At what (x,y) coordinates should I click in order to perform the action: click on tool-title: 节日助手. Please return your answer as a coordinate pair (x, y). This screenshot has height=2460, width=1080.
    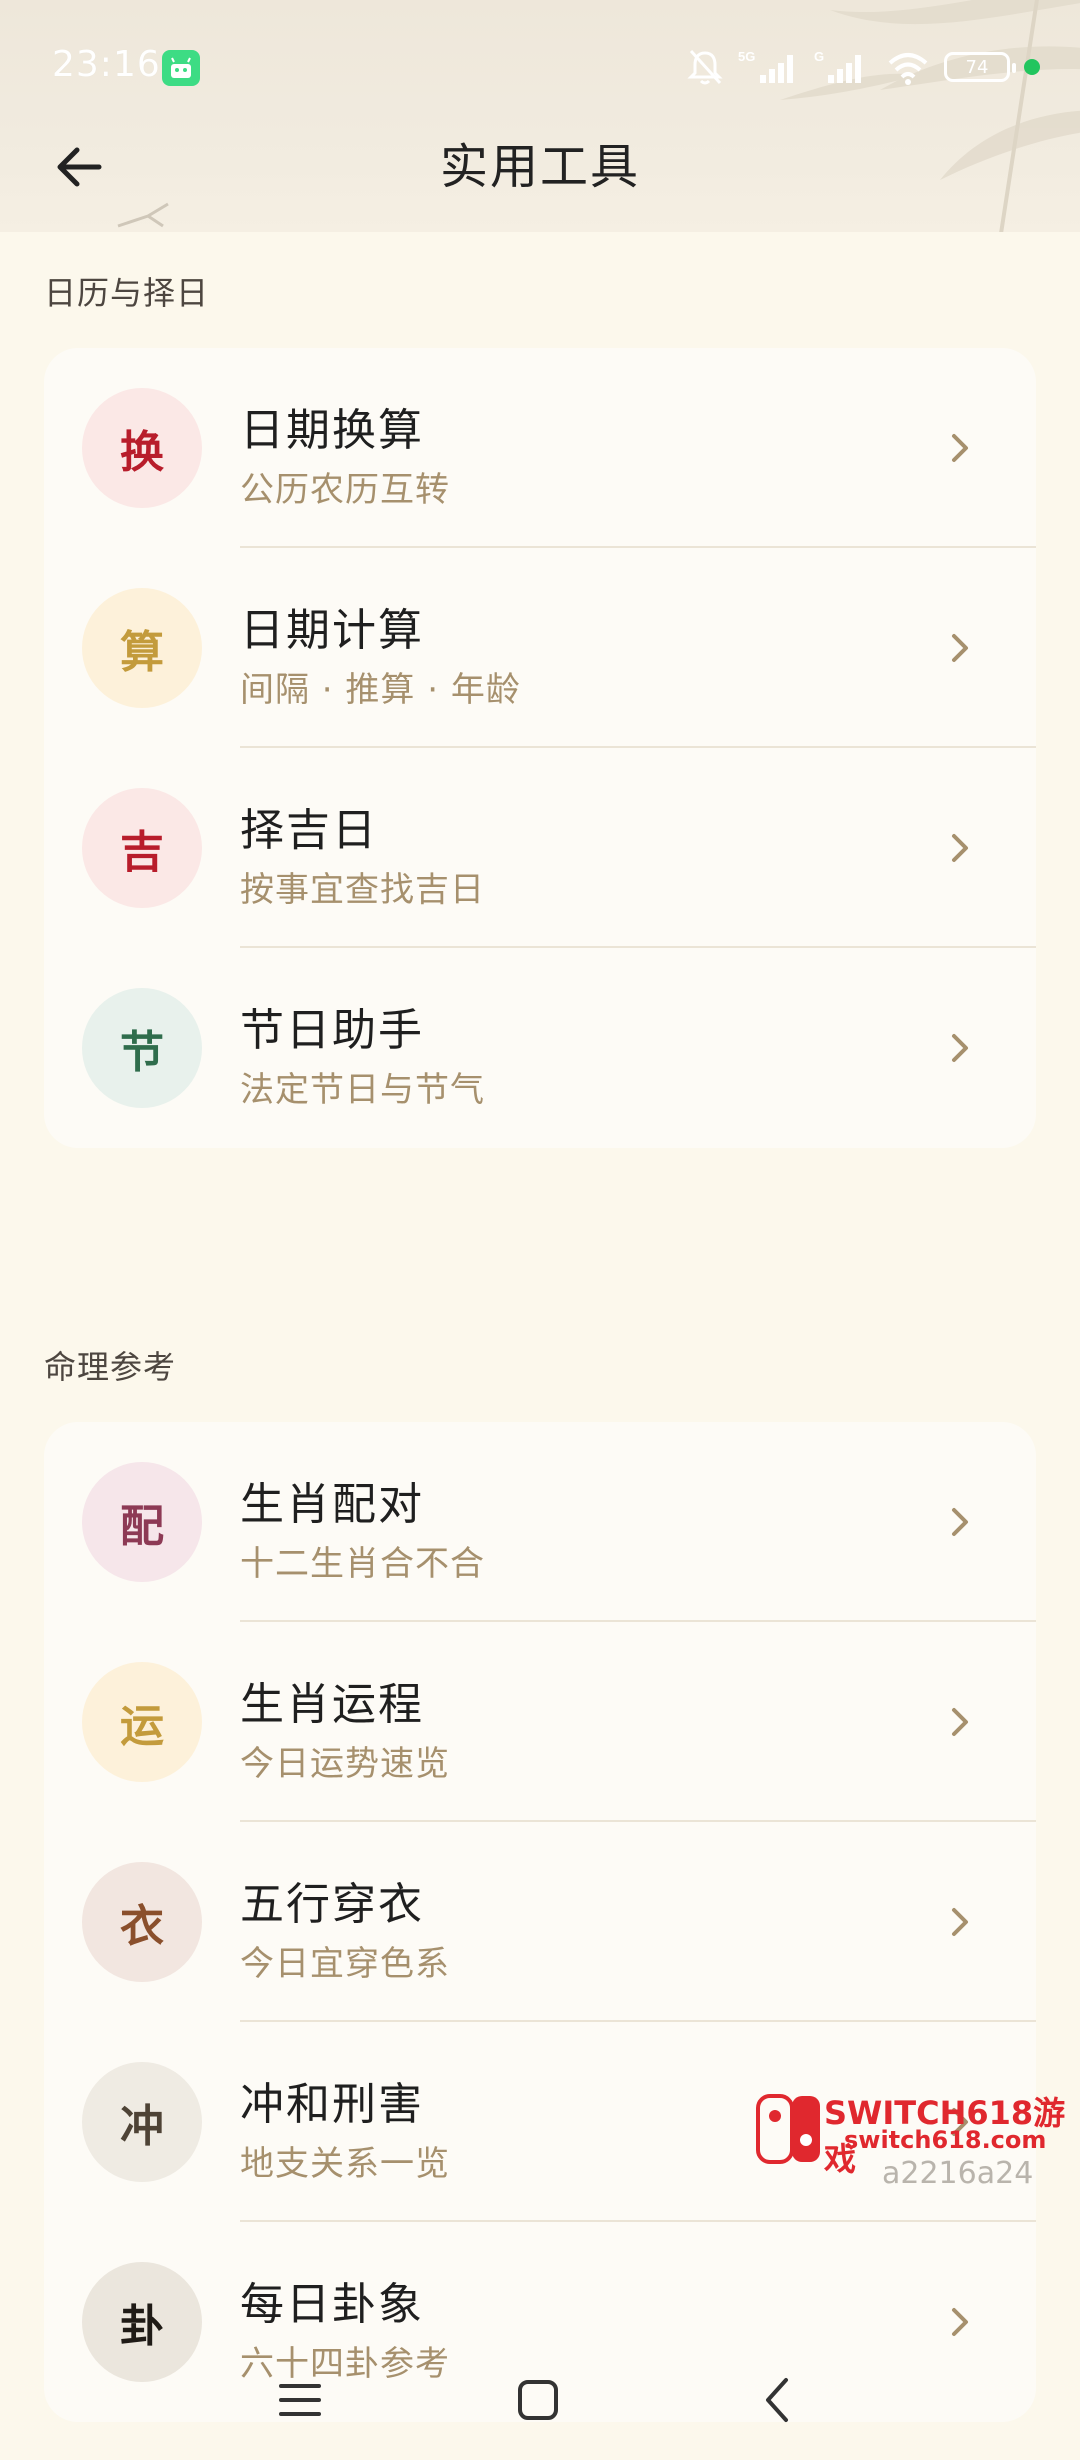
    Looking at the image, I should click on (332, 1030).